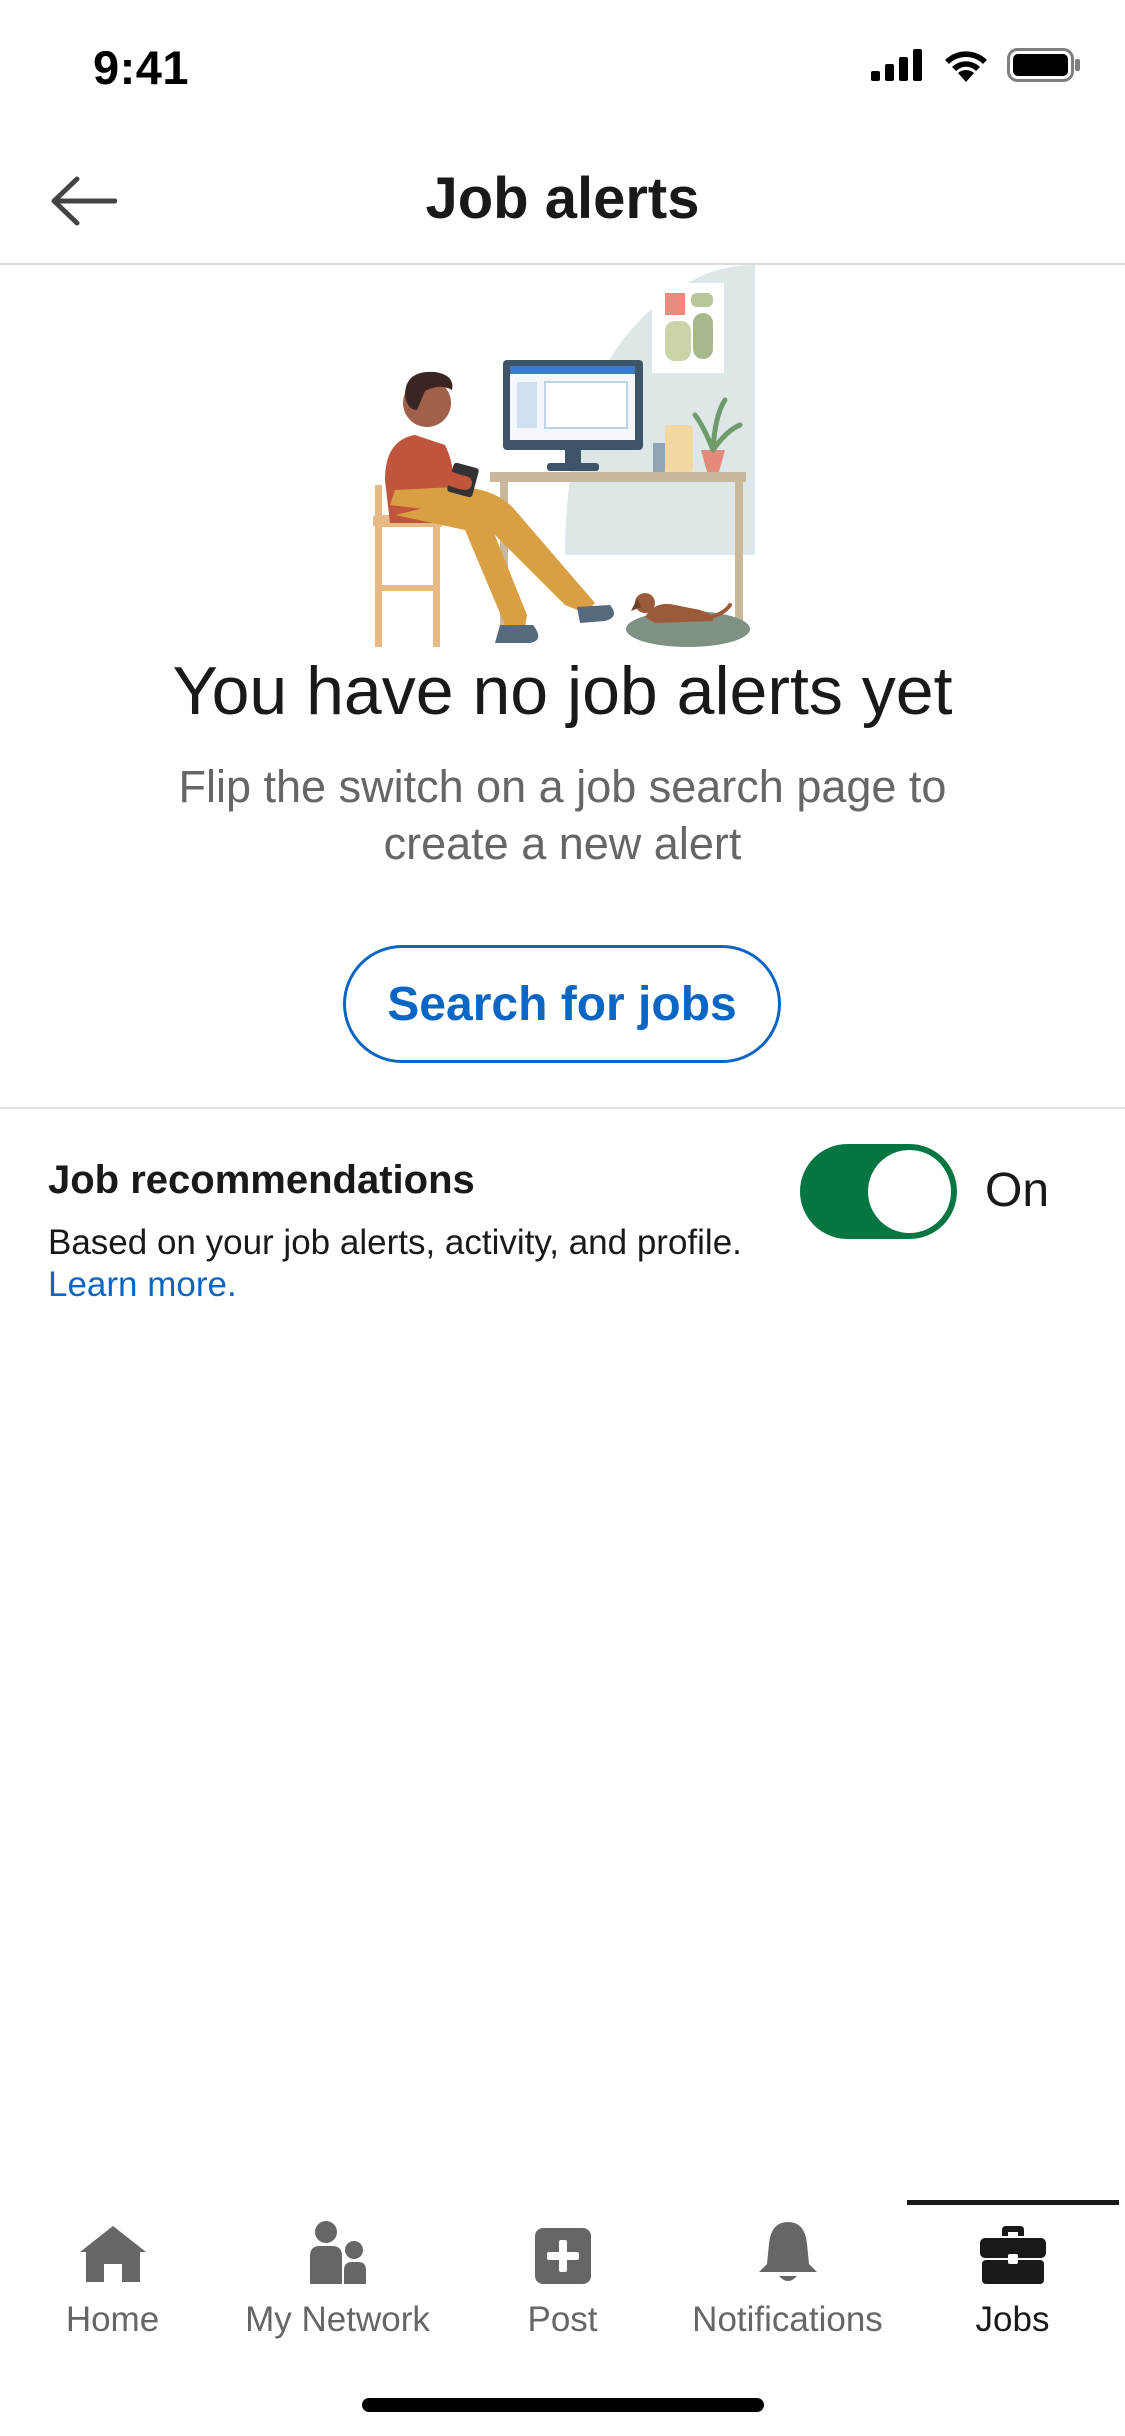 This screenshot has height=2436, width=1125. Describe the element at coordinates (112, 2254) in the screenshot. I see `home-icon` at that location.